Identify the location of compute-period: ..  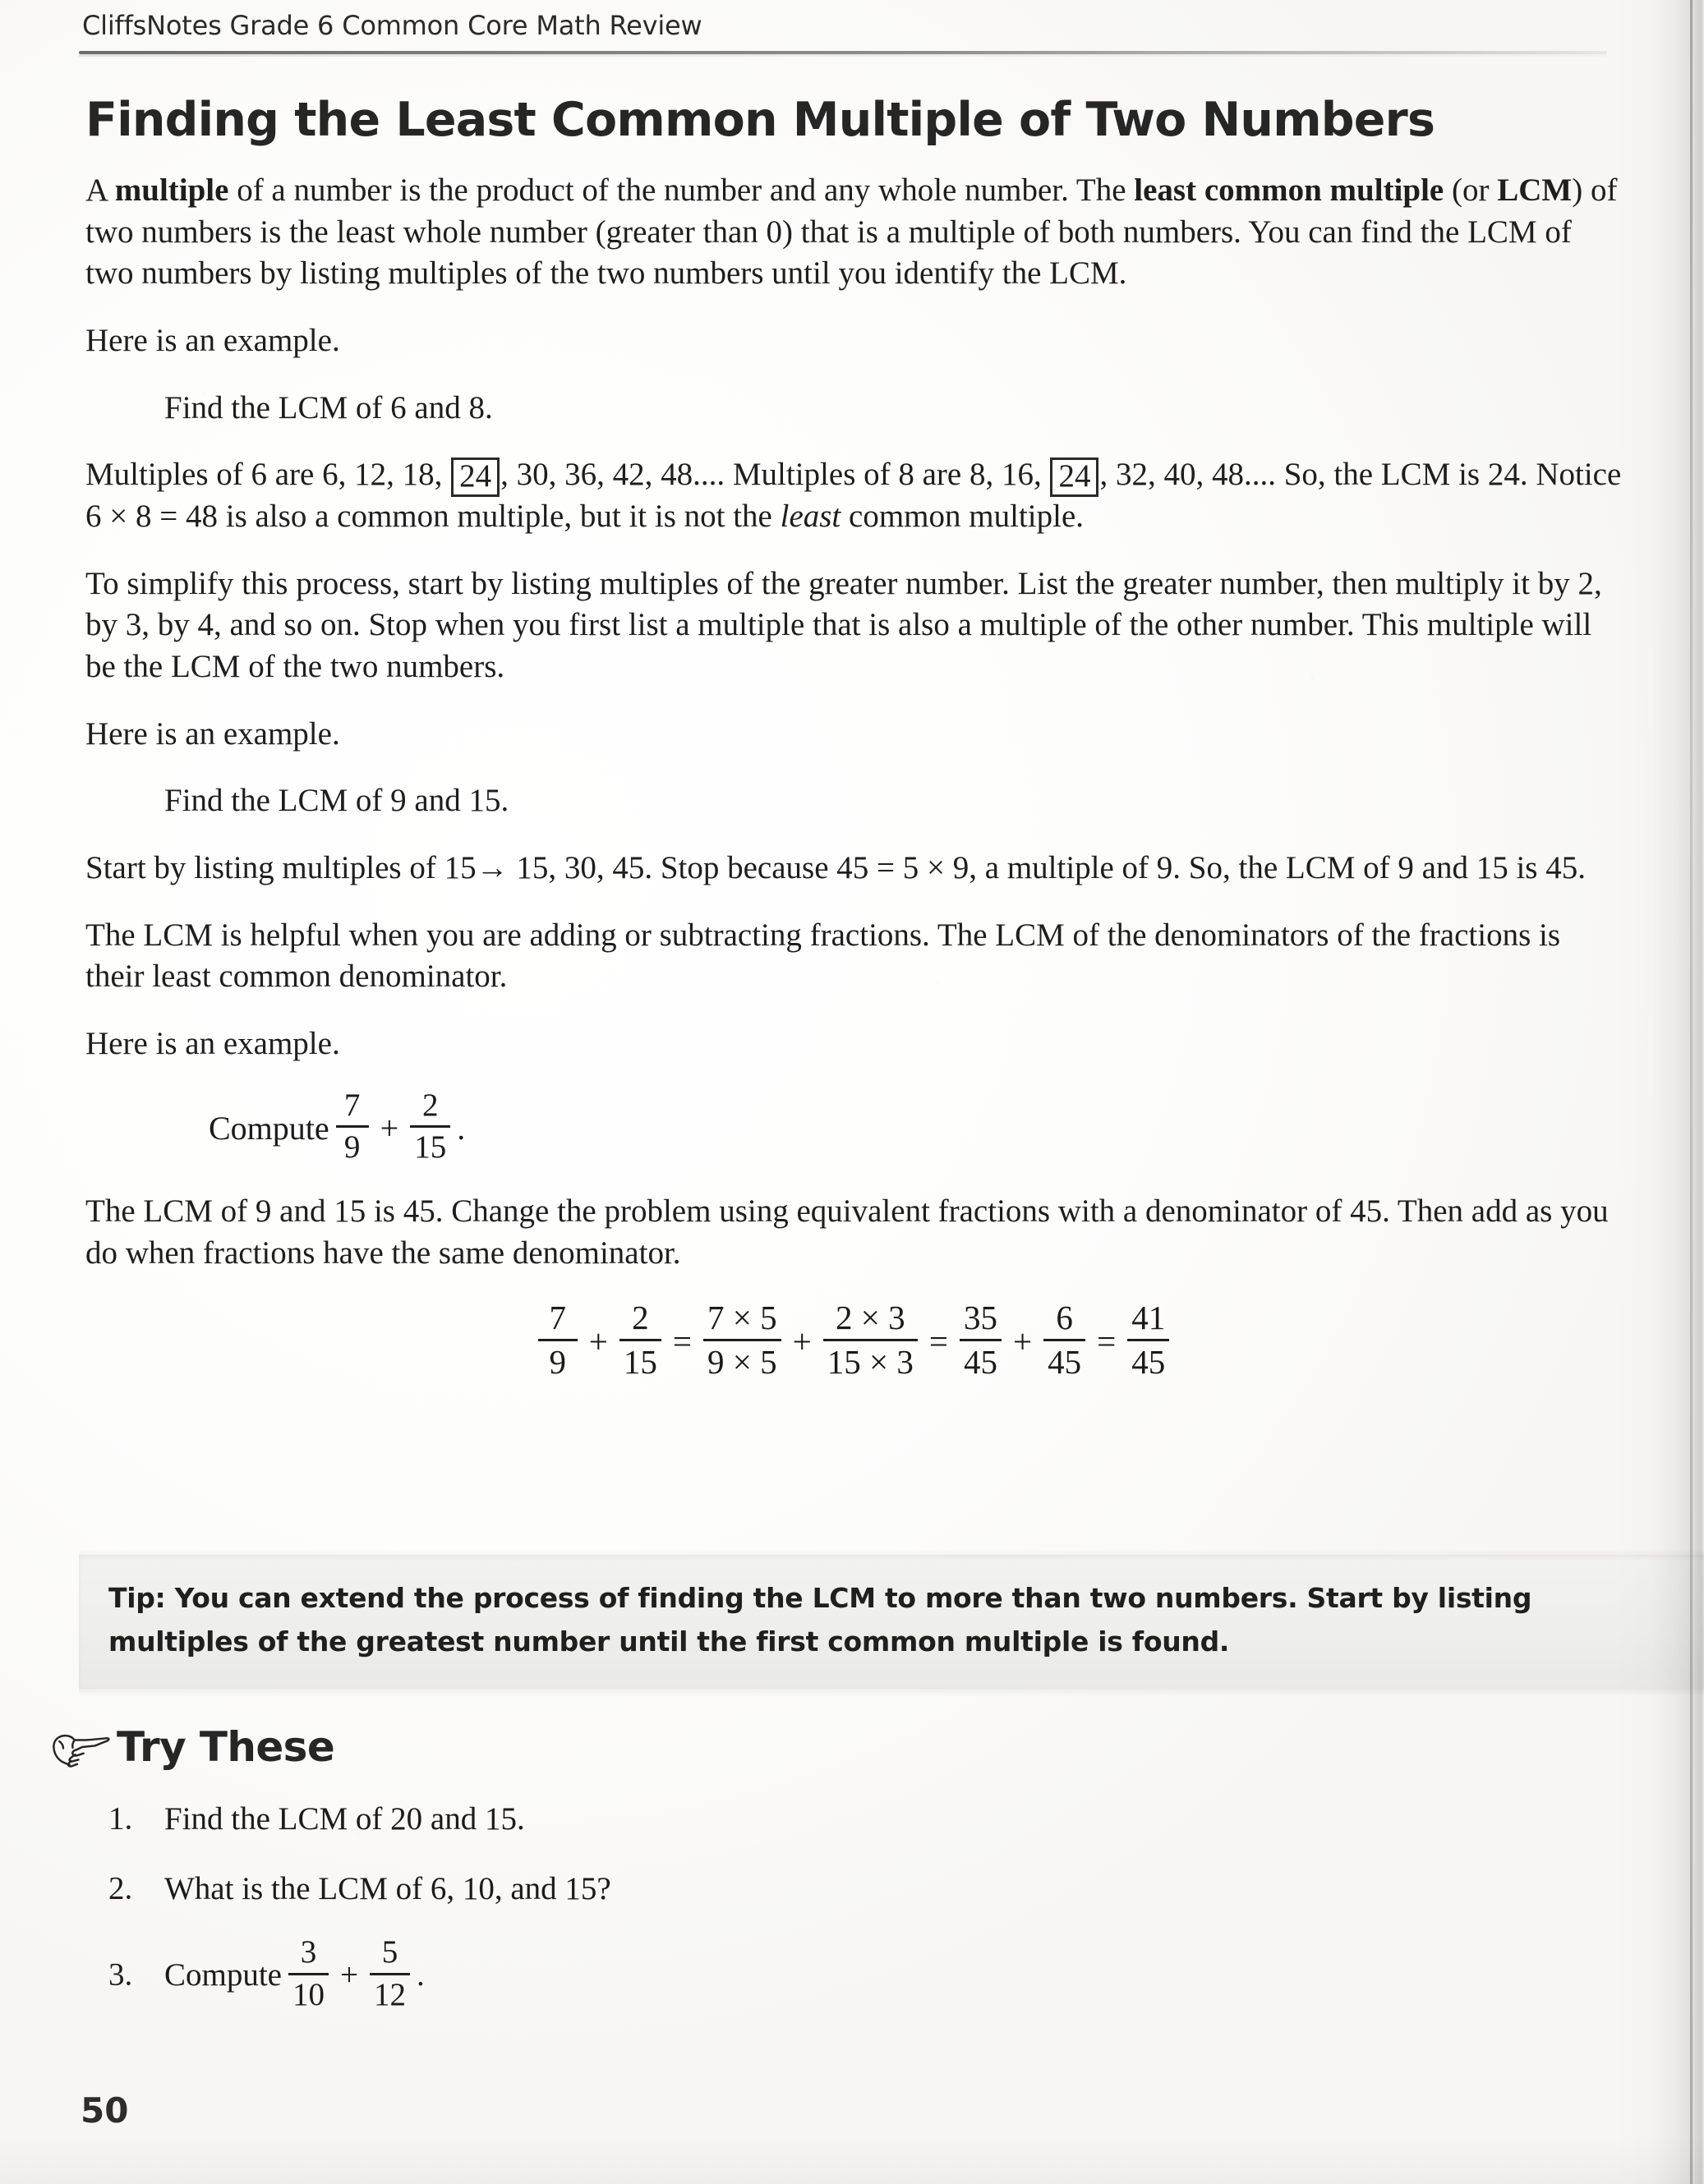
(461, 1128).